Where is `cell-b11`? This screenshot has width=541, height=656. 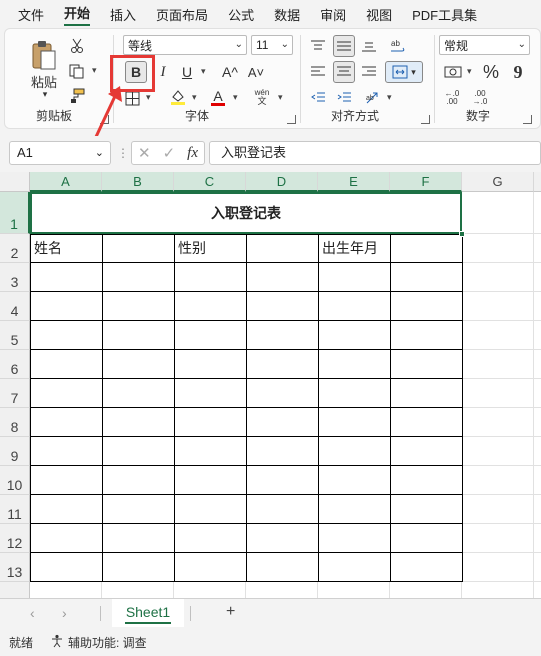
cell-b11 is located at coordinates (139, 509).